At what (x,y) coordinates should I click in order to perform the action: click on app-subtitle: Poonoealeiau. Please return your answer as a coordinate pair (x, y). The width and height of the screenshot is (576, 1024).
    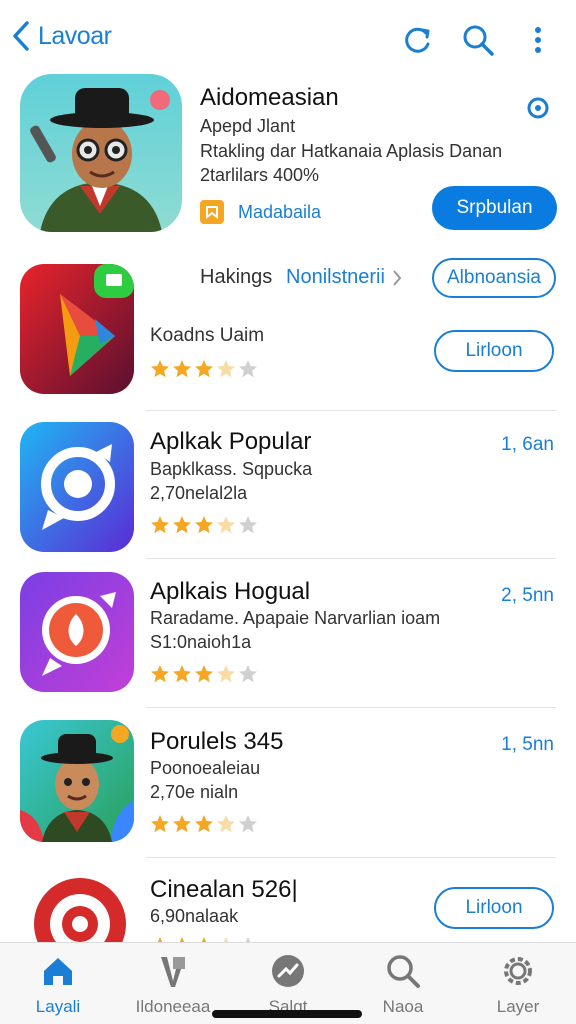
    Looking at the image, I should click on (205, 768).